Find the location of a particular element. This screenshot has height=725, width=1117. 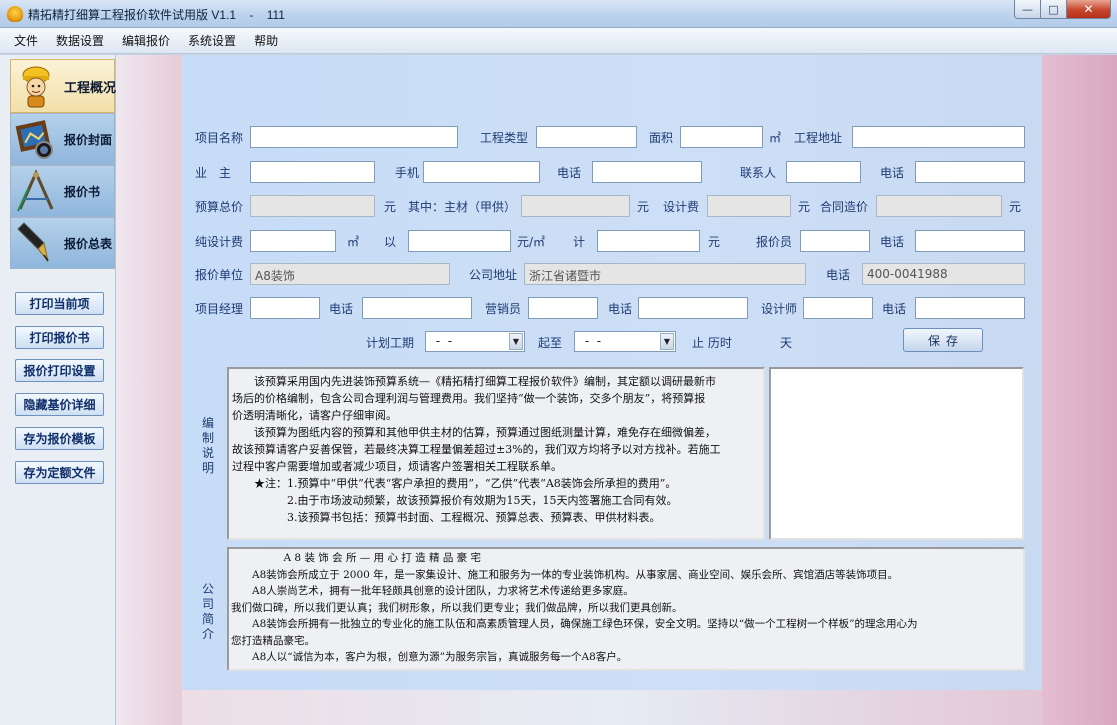

nav-label: 工程概况 is located at coordinates (90, 88).